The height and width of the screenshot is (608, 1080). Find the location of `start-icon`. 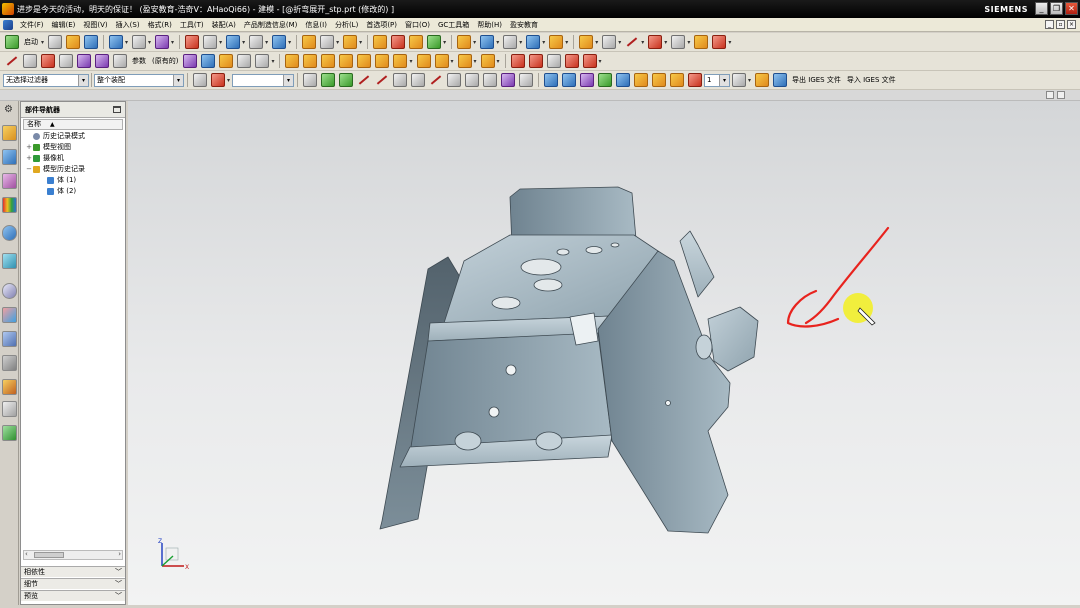

start-icon is located at coordinates (12, 42).